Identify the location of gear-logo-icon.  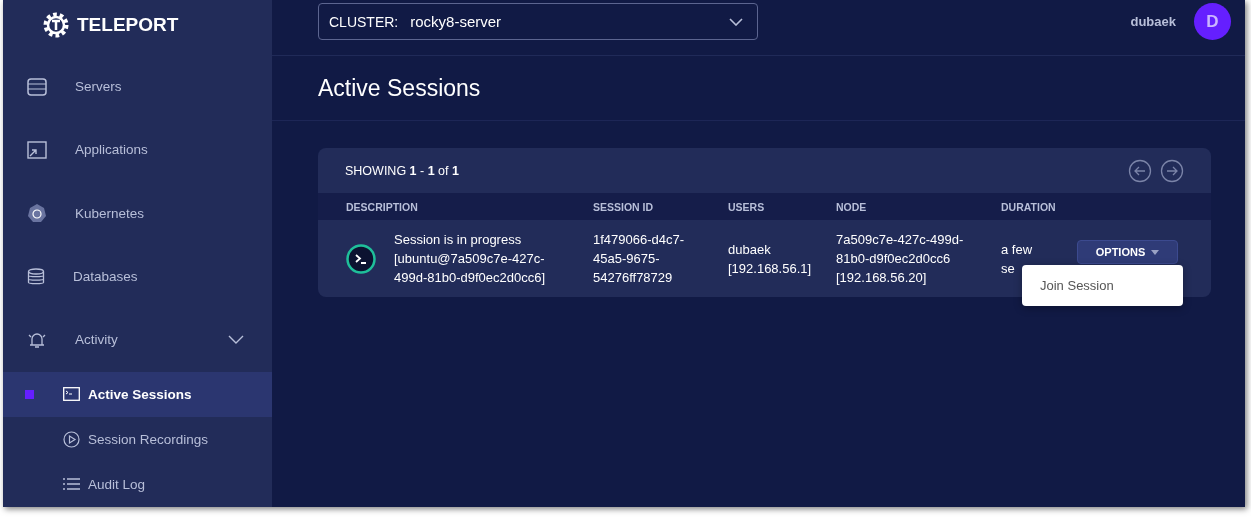
(56, 24).